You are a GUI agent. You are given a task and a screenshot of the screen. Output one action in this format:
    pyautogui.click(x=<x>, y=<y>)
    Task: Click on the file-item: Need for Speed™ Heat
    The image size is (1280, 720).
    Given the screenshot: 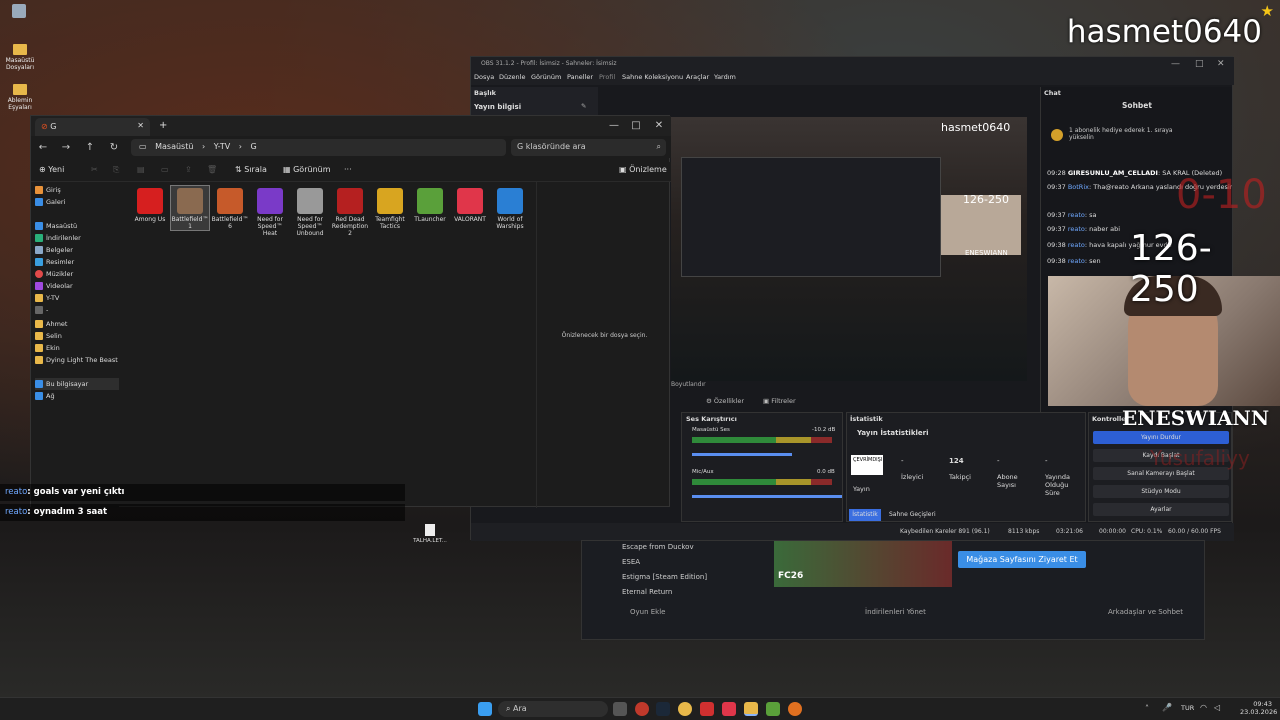 What is the action you would take?
    pyautogui.click(x=270, y=211)
    